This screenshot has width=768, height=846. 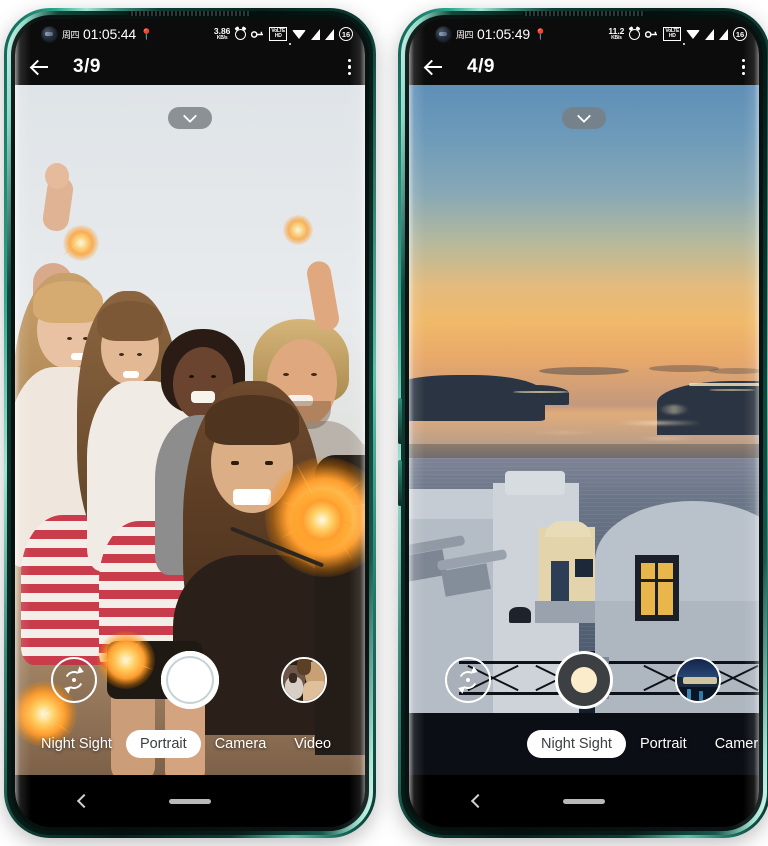 What do you see at coordinates (109, 34) in the screenshot?
I see `status-clock: 01:05:44` at bounding box center [109, 34].